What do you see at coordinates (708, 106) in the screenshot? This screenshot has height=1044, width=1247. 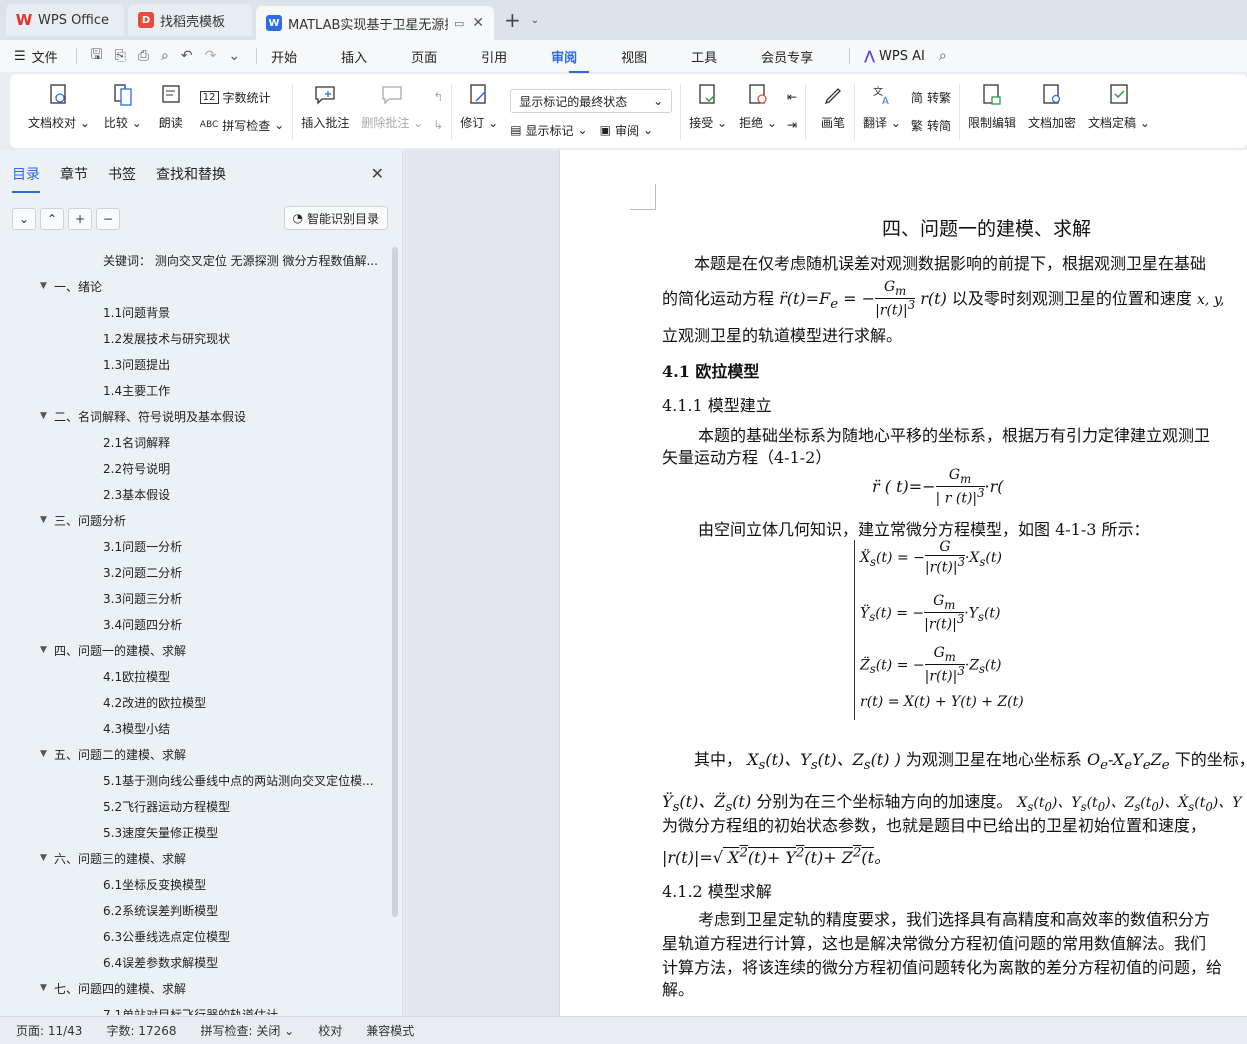 I see `accept-button: 接受 ⌄` at bounding box center [708, 106].